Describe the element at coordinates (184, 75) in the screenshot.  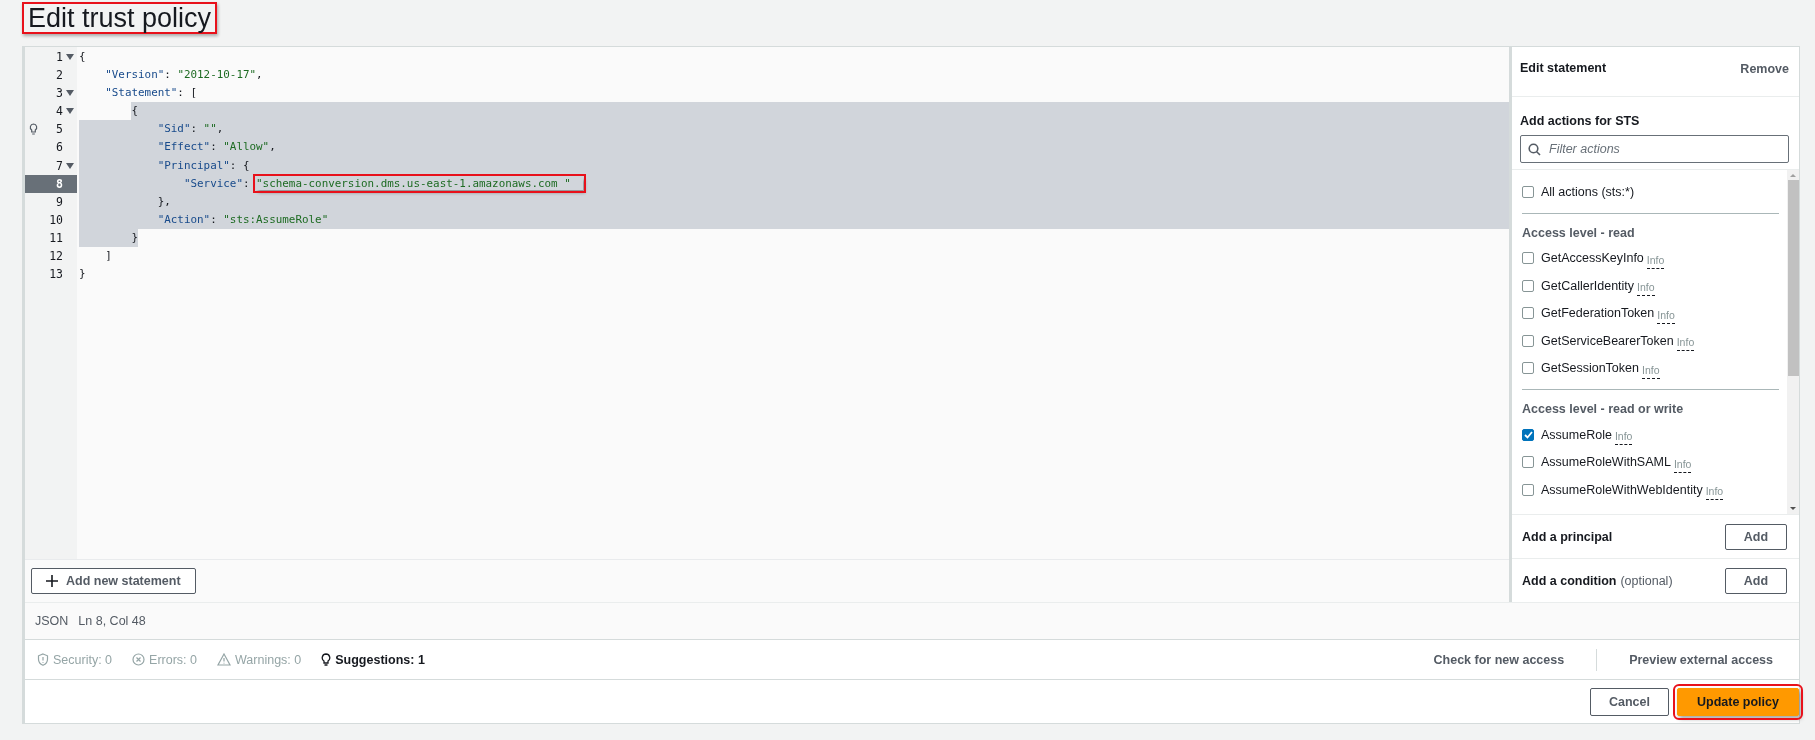
I see `code-line: "Version": "2012-10-17",` at that location.